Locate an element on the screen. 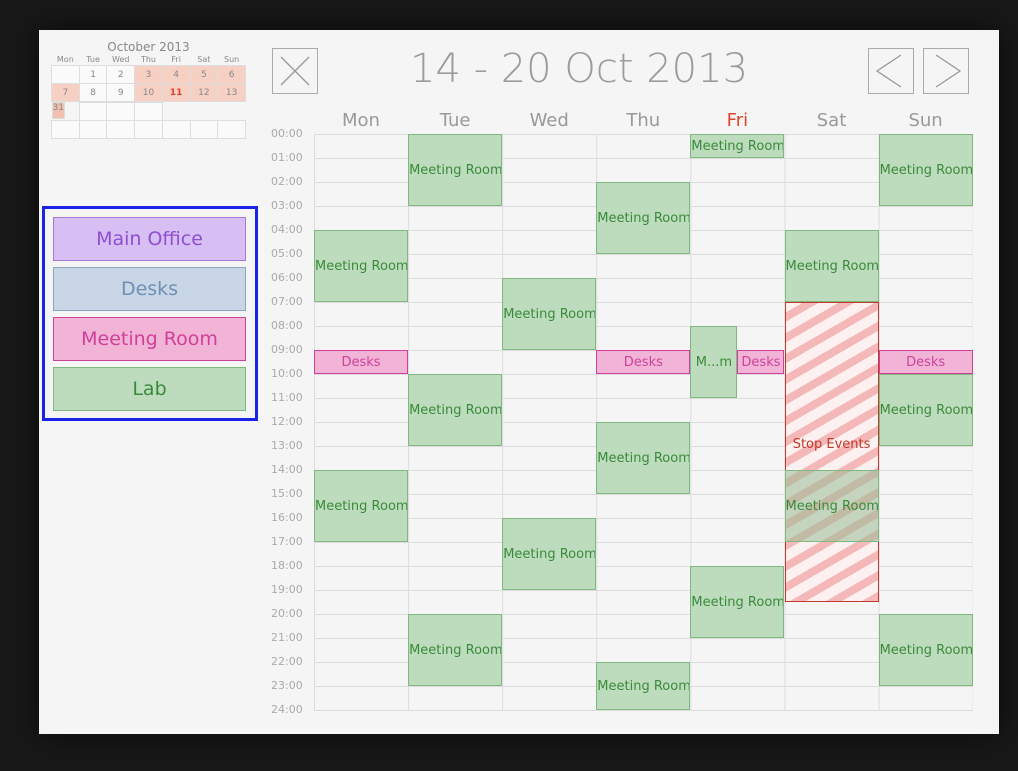 This screenshot has height=771, width=1018. time-label: 10:00 is located at coordinates (287, 373).